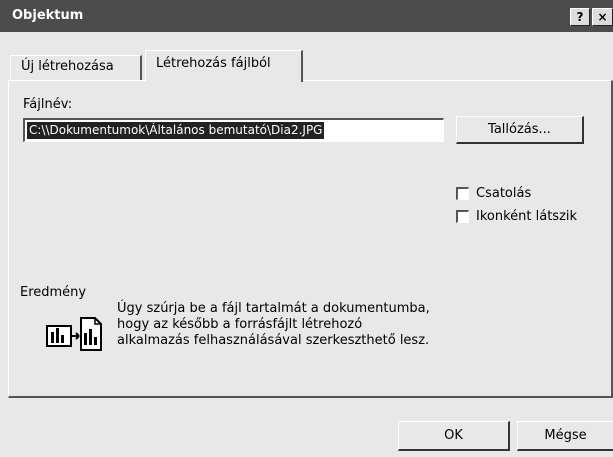 The width and height of the screenshot is (613, 457). I want to click on tab-create-from-file: Létrehozás fájlból, so click(224, 66).